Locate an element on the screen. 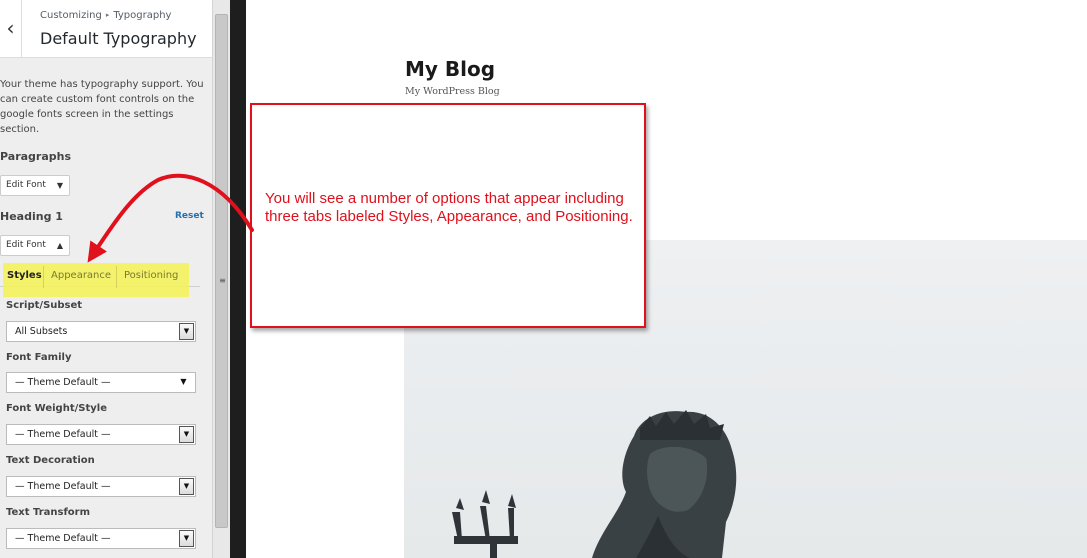 The height and width of the screenshot is (558, 1087). caret-down-icon: ▼ is located at coordinates (59, 185).